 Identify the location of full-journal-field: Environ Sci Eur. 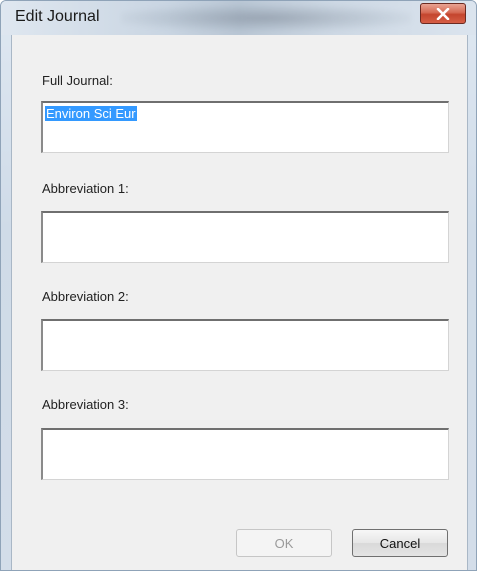
(245, 127).